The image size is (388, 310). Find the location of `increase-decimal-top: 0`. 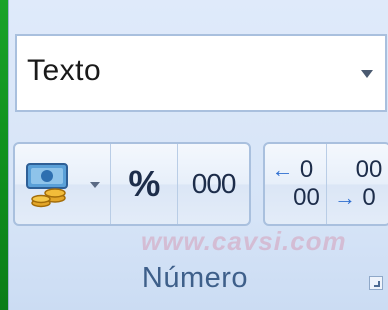

increase-decimal-top: 0 is located at coordinates (306, 169).